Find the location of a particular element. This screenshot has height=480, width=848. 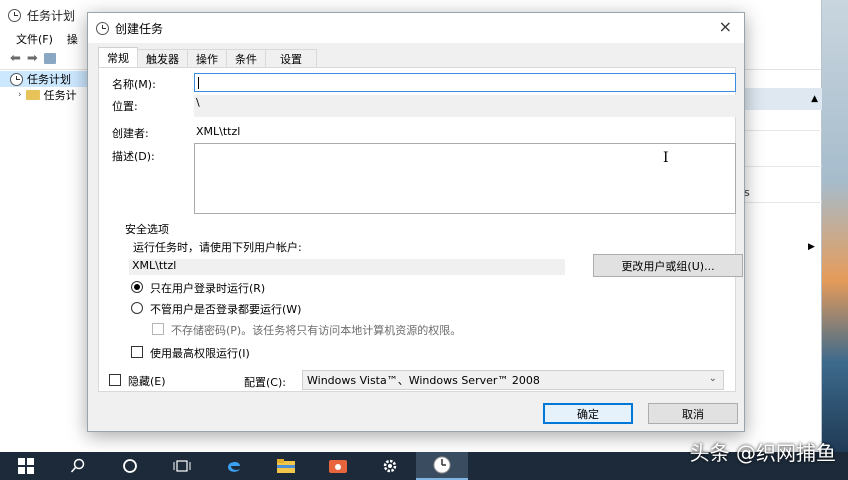

actions-pane-header: ▲ is located at coordinates (783, 99).